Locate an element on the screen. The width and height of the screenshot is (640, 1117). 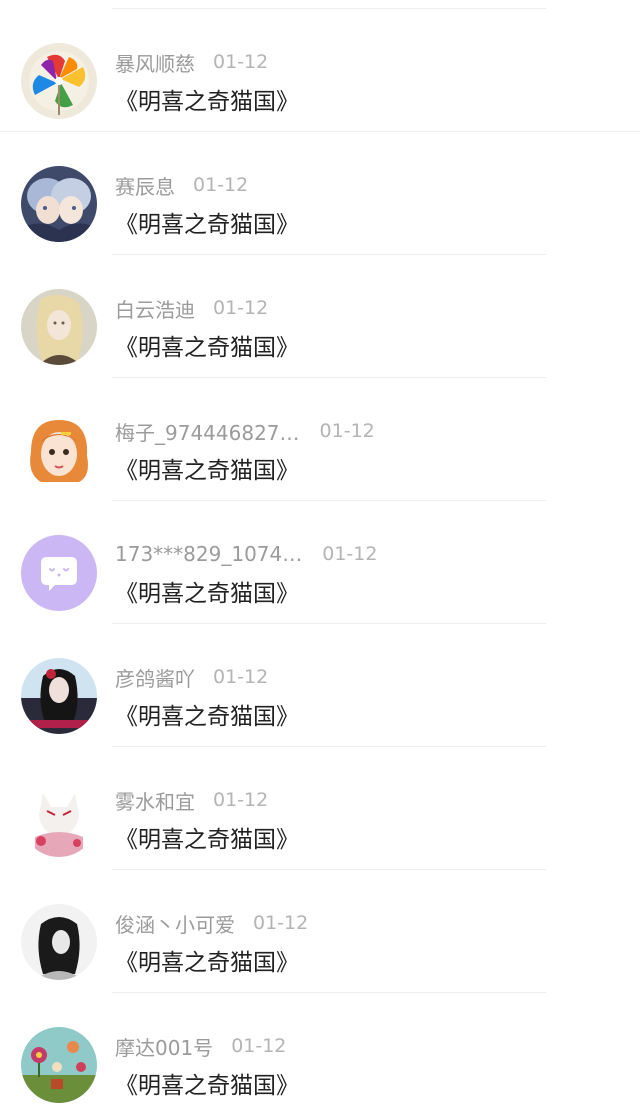
comment-meta: 暴风顺慈 01-12 is located at coordinates (191, 62).